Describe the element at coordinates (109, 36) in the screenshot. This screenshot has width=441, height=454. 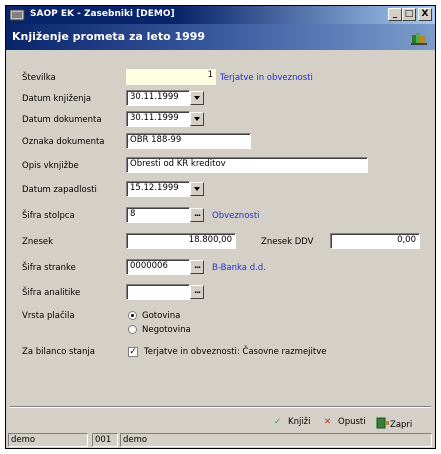
I see `form-title: Knjiženje prometa za leto 1999` at that location.